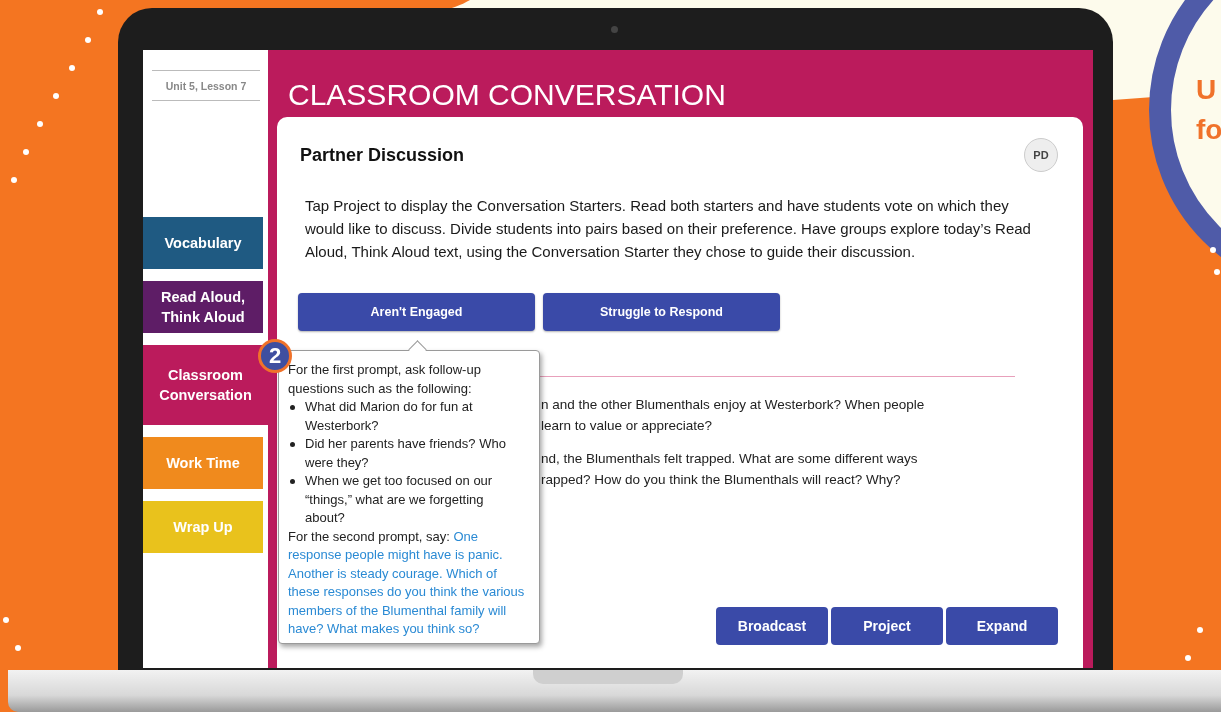  What do you see at coordinates (1002, 626) in the screenshot?
I see `action-button: Expand` at bounding box center [1002, 626].